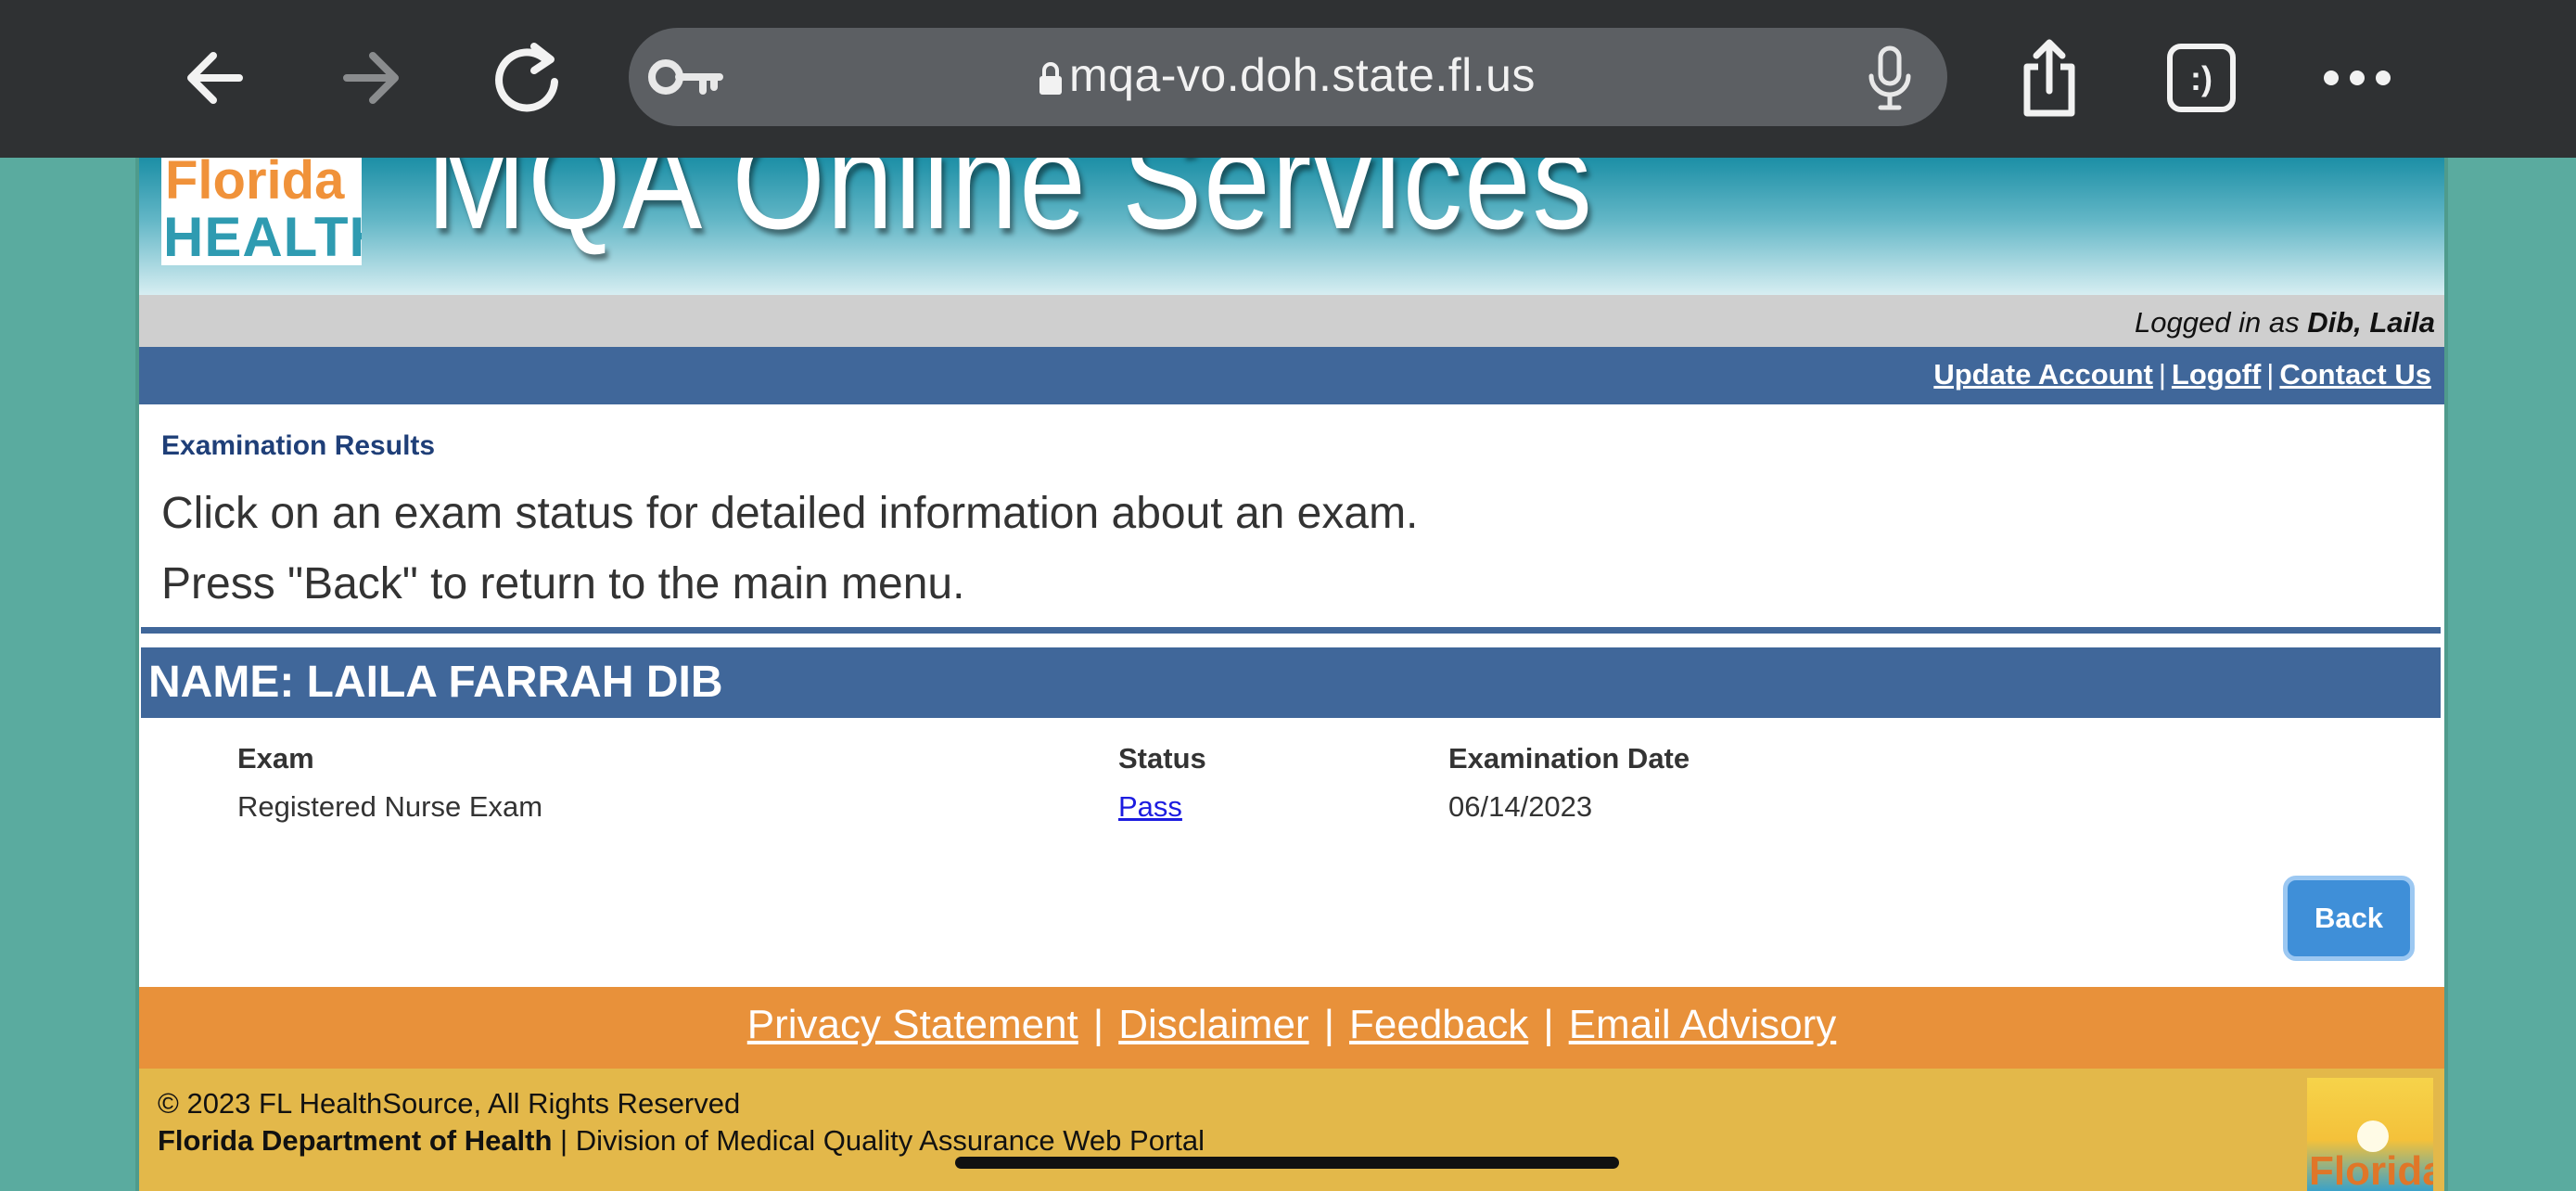 The height and width of the screenshot is (1191, 2576). What do you see at coordinates (276, 758) in the screenshot?
I see `column-header-exam: Exam` at bounding box center [276, 758].